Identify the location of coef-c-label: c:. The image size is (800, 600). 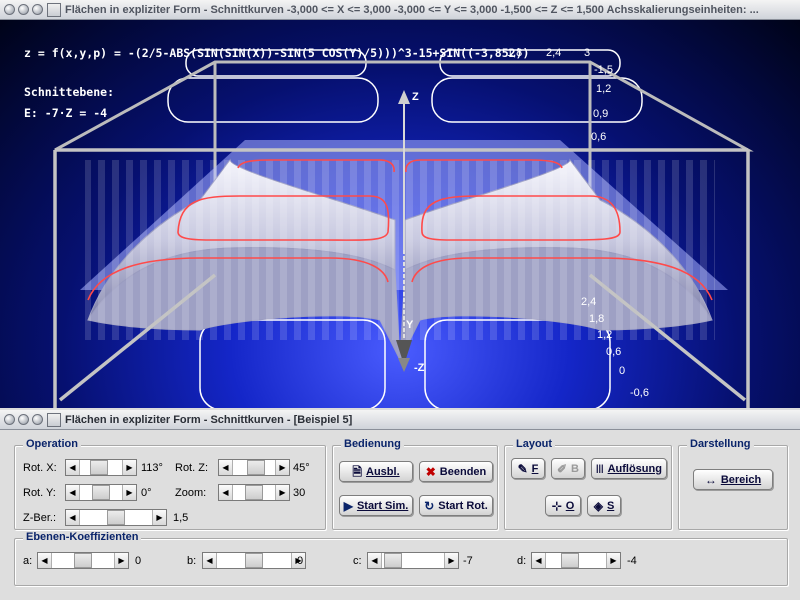
(357, 561).